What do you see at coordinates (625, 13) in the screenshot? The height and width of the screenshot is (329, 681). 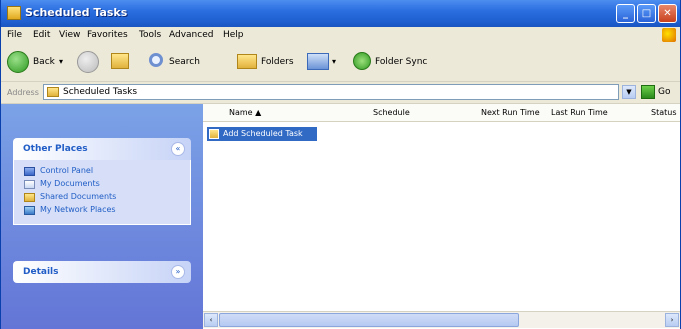 I see `minimize-button: _` at bounding box center [625, 13].